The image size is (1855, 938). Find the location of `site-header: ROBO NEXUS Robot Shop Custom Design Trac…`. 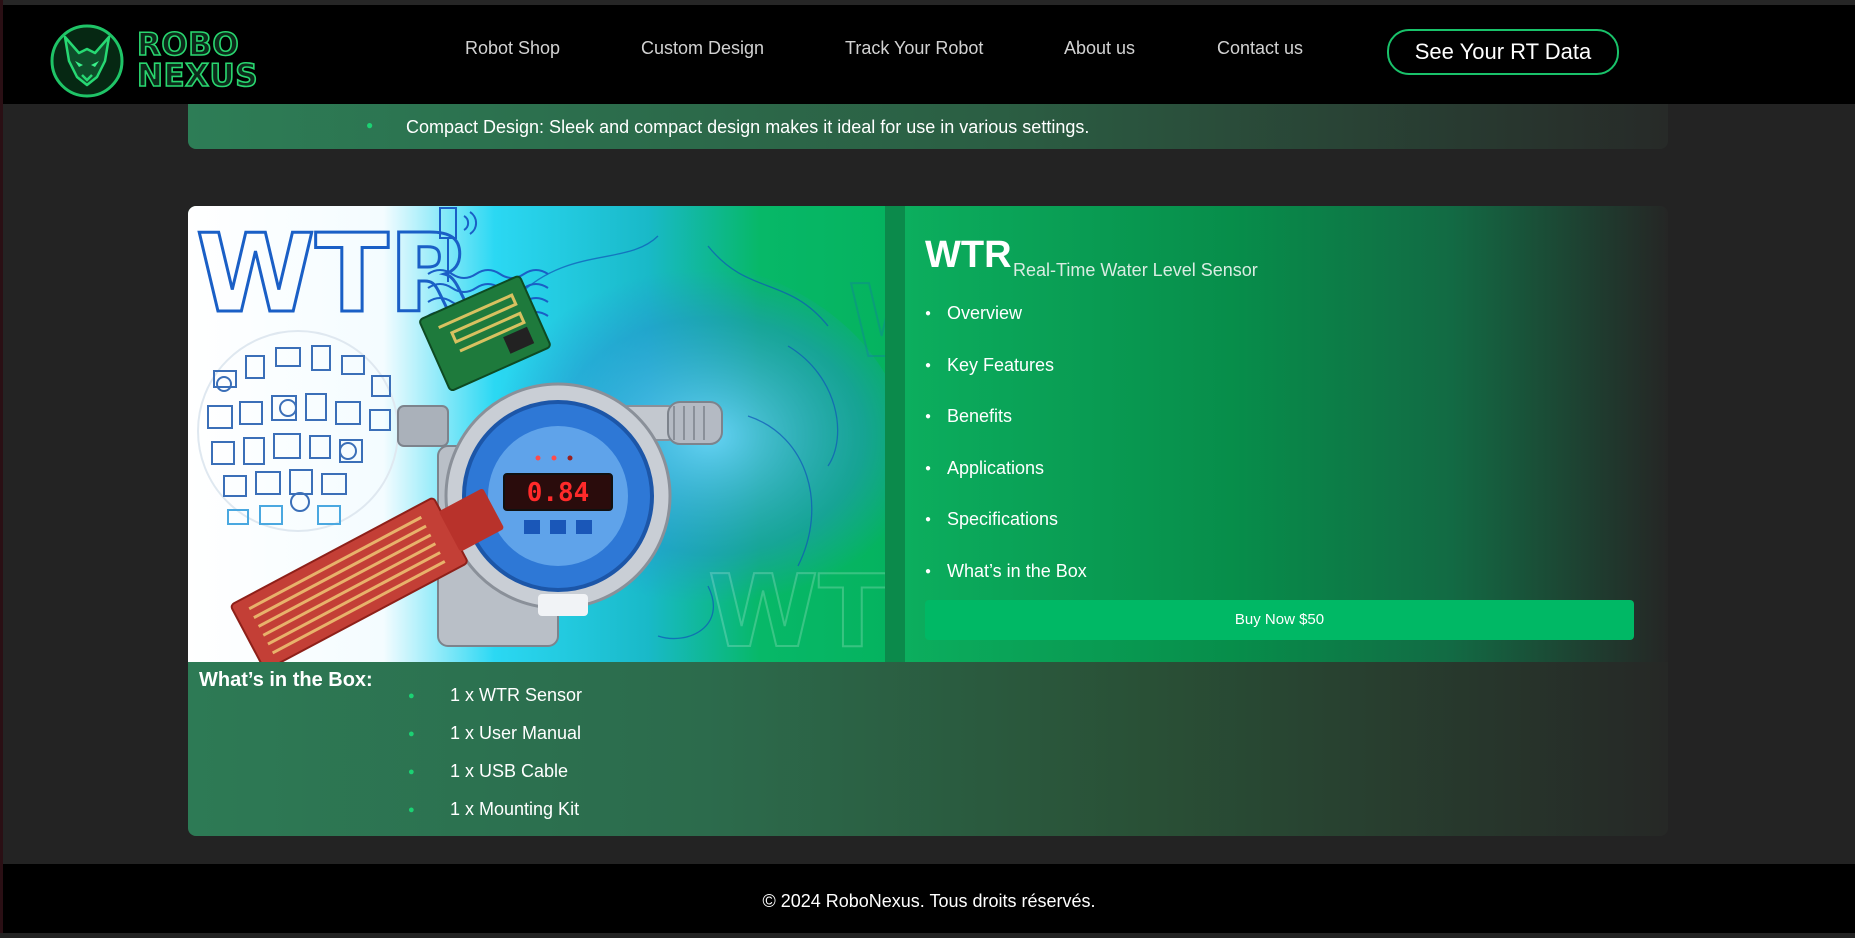

site-header: ROBO NEXUS Robot Shop Custom Design Trac… is located at coordinates (929, 54).